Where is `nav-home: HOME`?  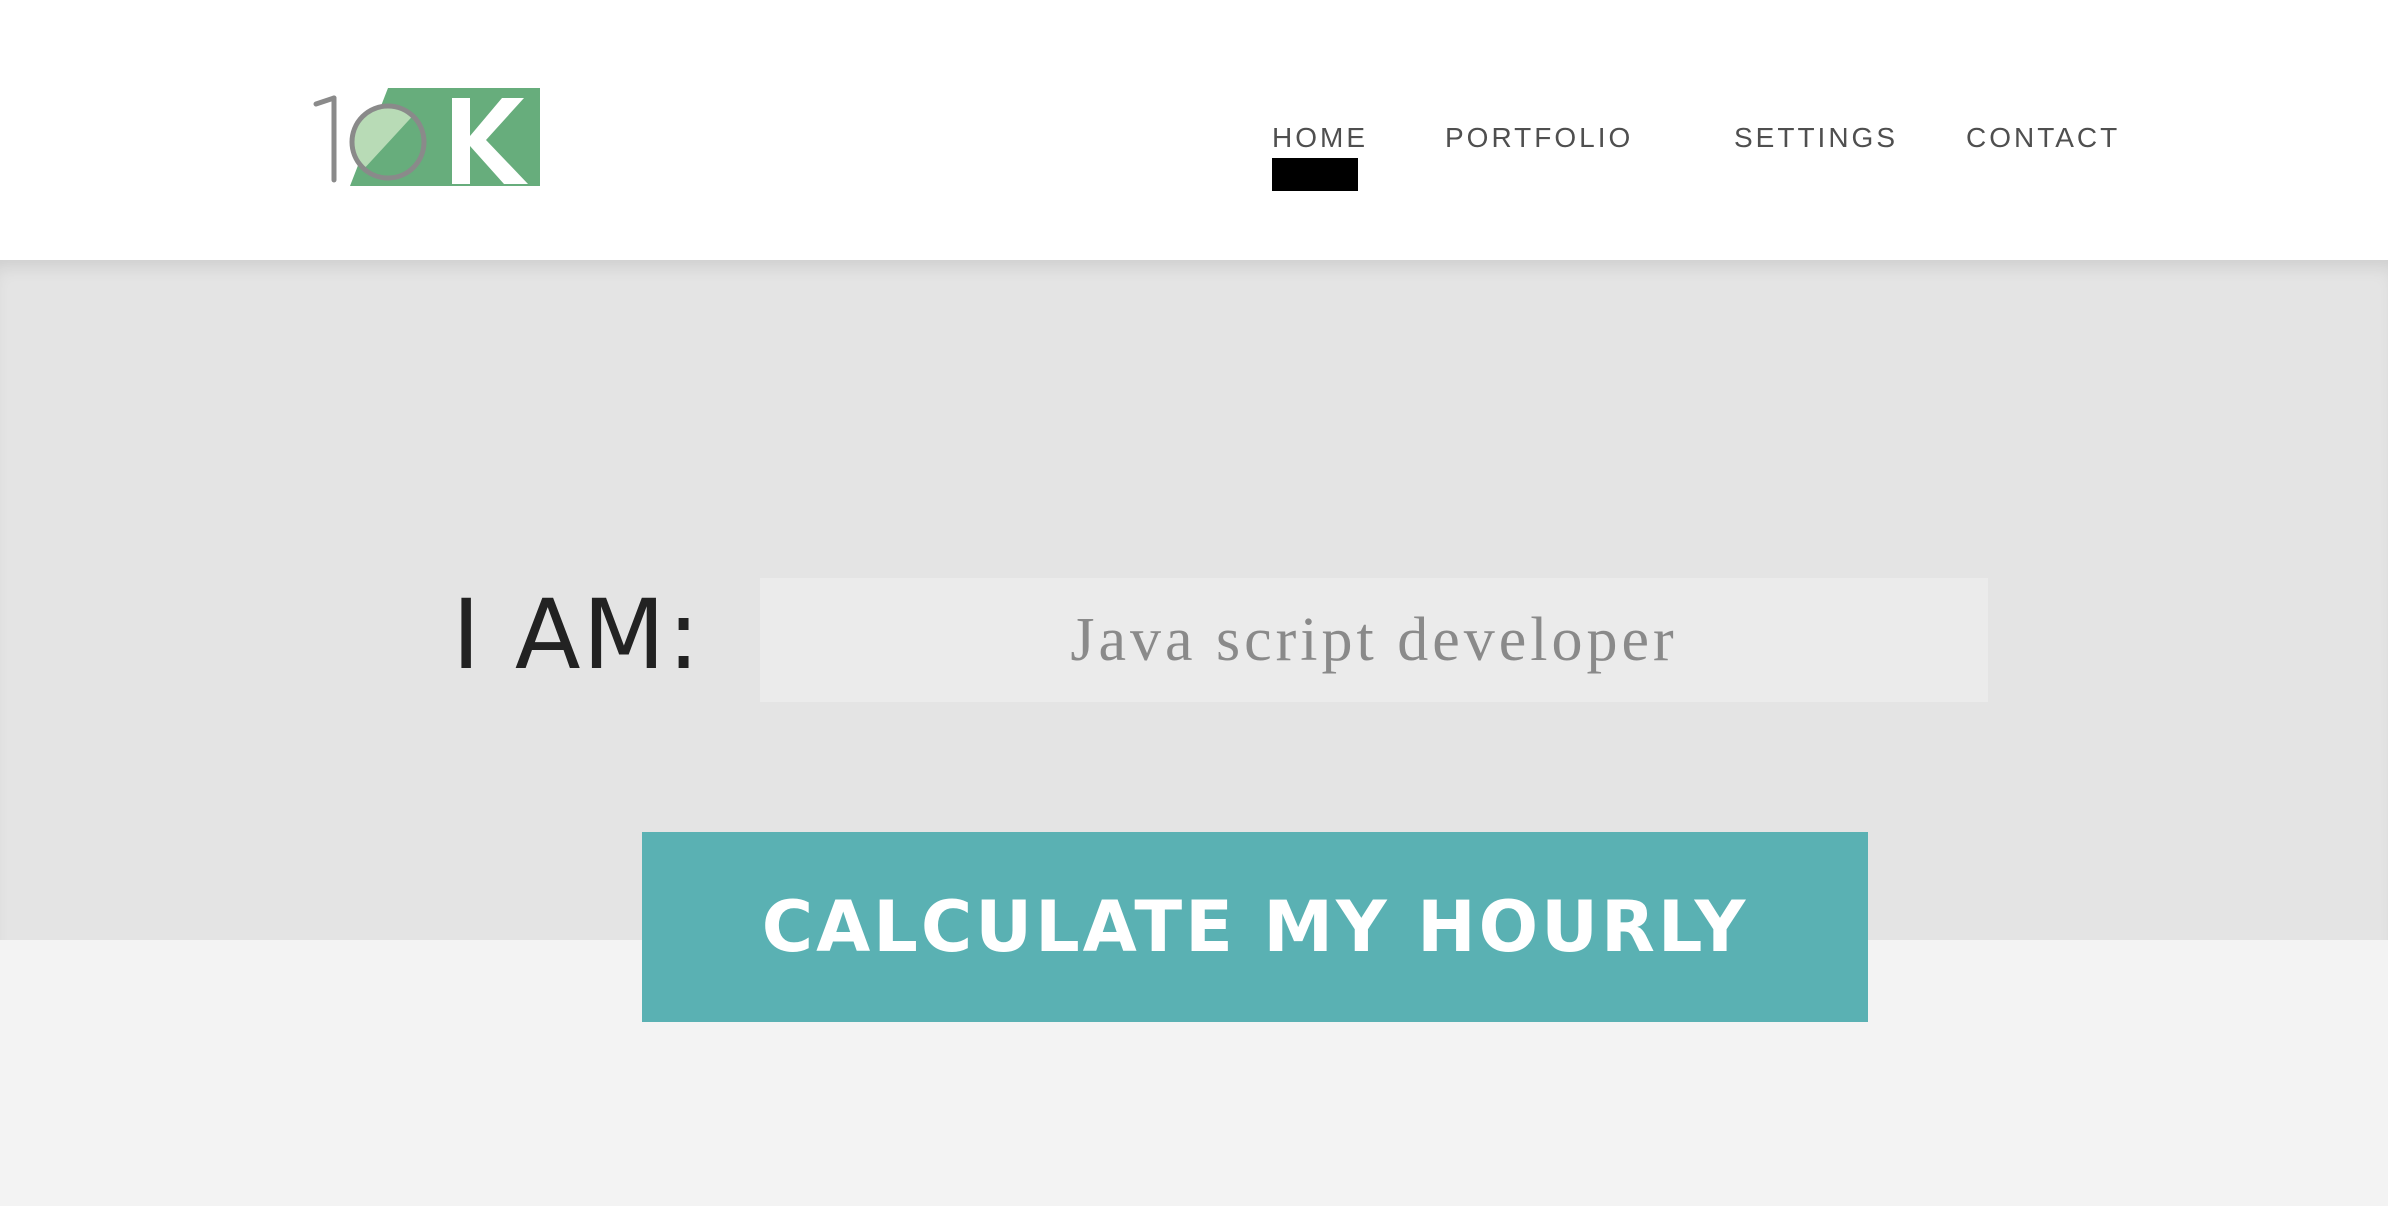
nav-home: HOME is located at coordinates (1320, 138).